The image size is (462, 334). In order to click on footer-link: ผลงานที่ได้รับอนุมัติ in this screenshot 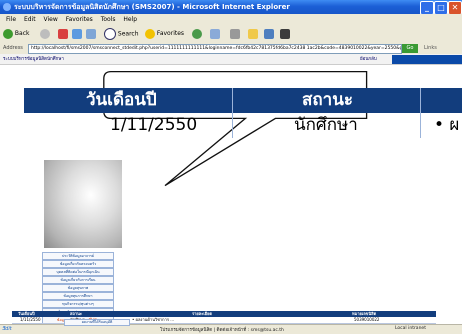, I will do `click(97, 322)`.